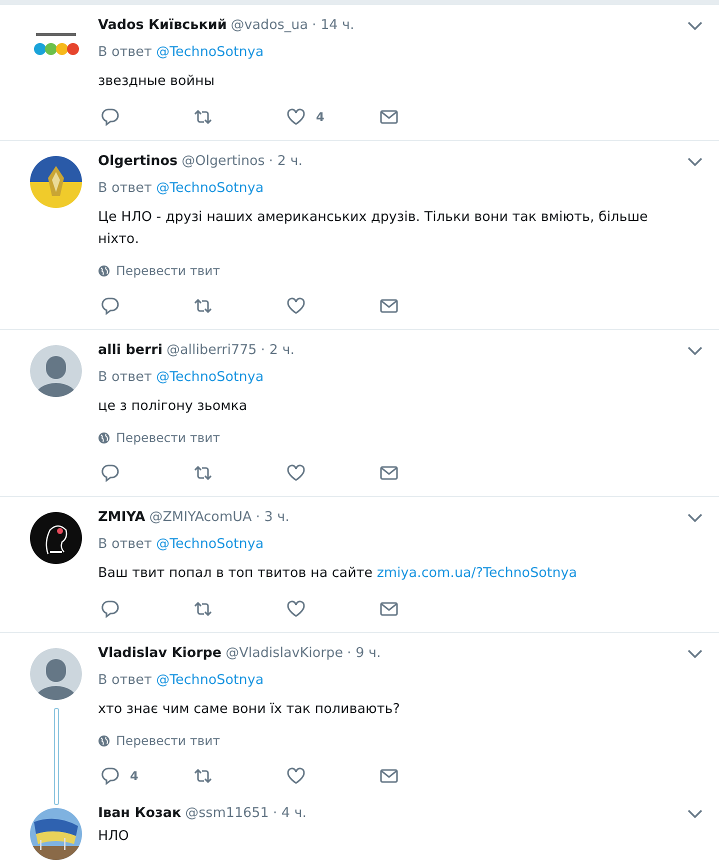 The image size is (719, 865). I want to click on user-handle: @ZMIYAcomUA, so click(200, 517).